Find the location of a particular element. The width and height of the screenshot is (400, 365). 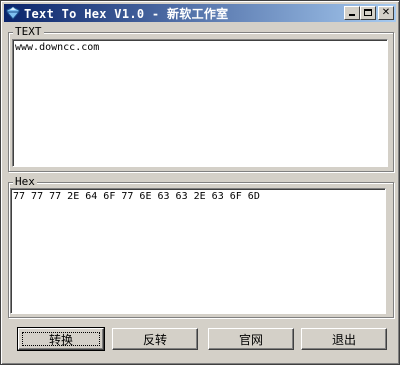

maximize-icon is located at coordinates (368, 12).